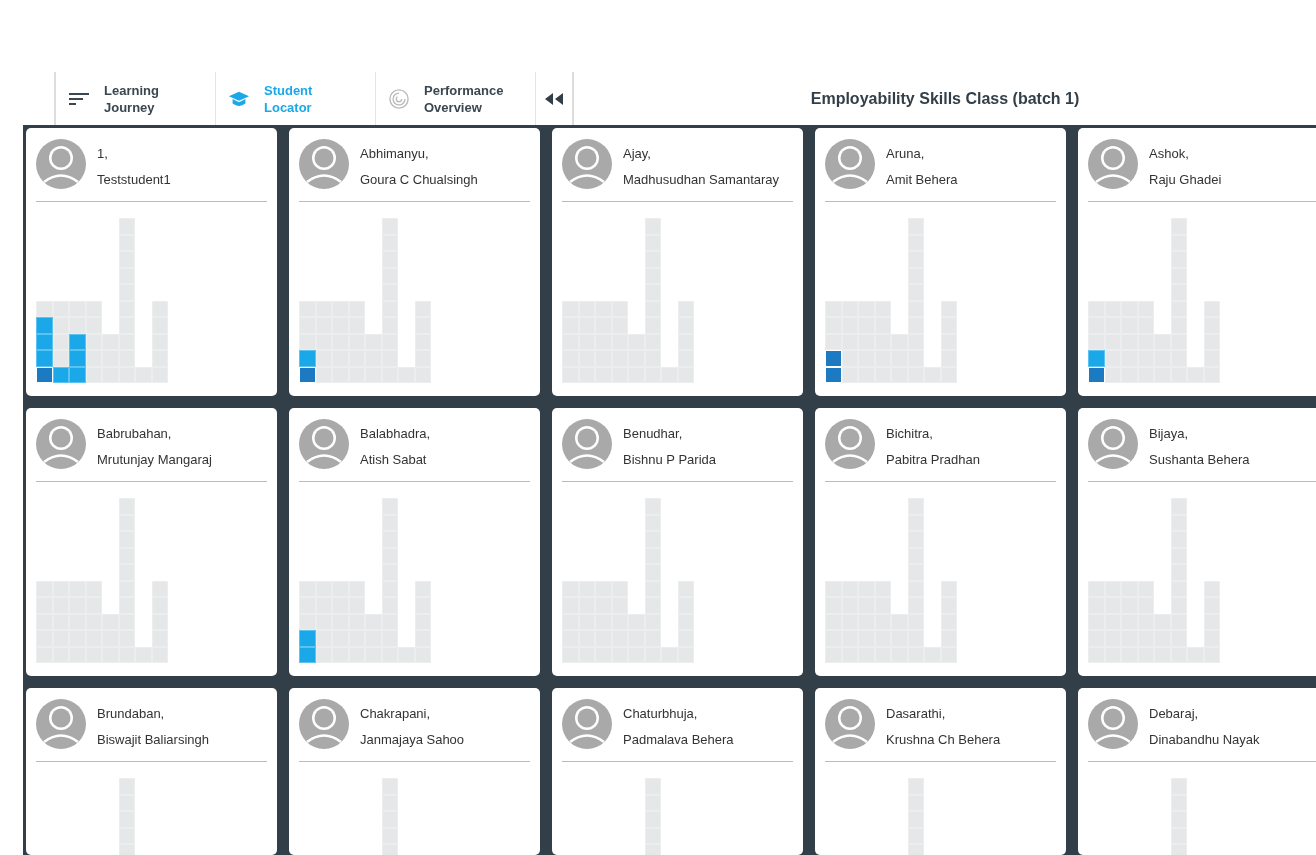  I want to click on student-card: Ajay, Madhusudhan Samantaray, so click(677, 262).